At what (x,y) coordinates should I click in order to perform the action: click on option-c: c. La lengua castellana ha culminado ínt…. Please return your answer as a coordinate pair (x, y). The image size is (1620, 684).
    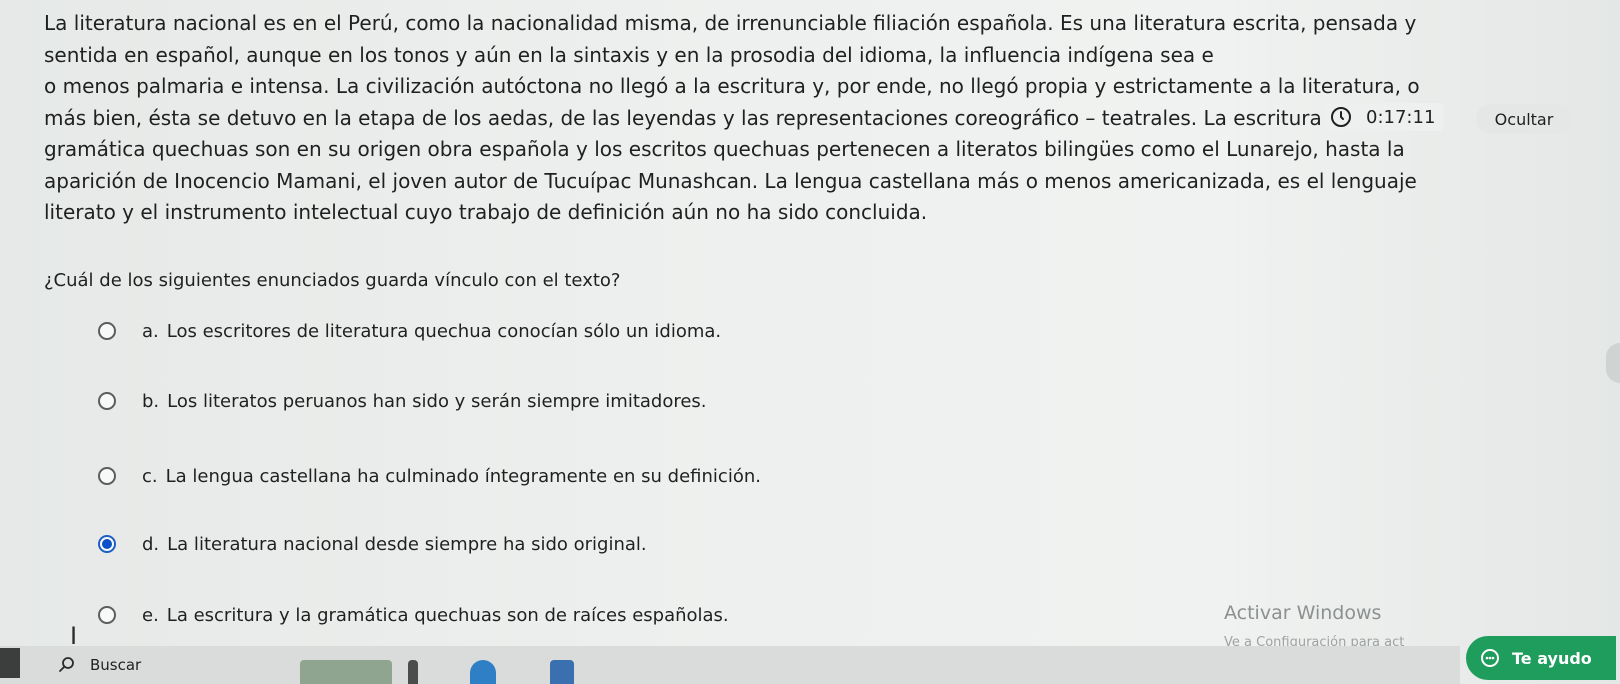
    Looking at the image, I should click on (429, 476).